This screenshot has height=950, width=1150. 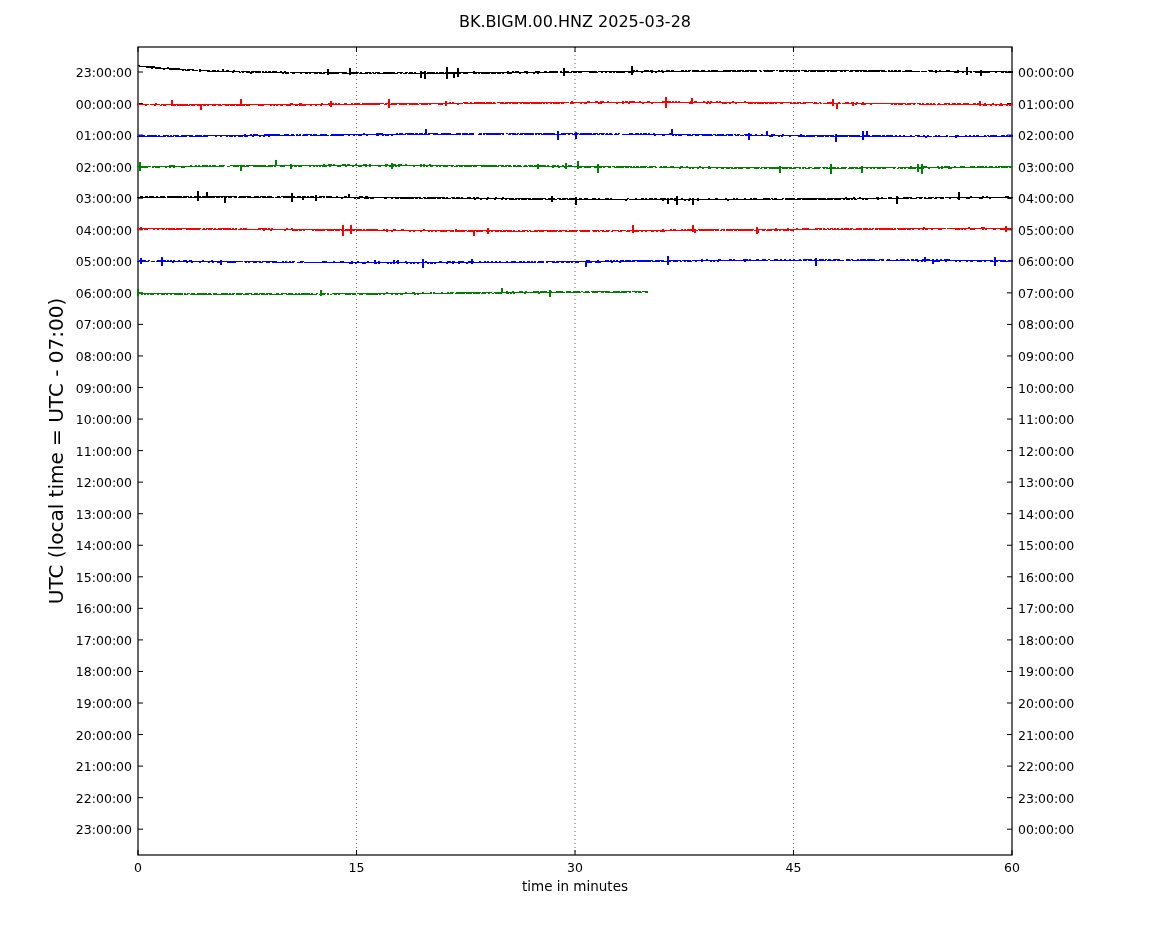 I want to click on tick-label: 45, so click(x=793, y=867).